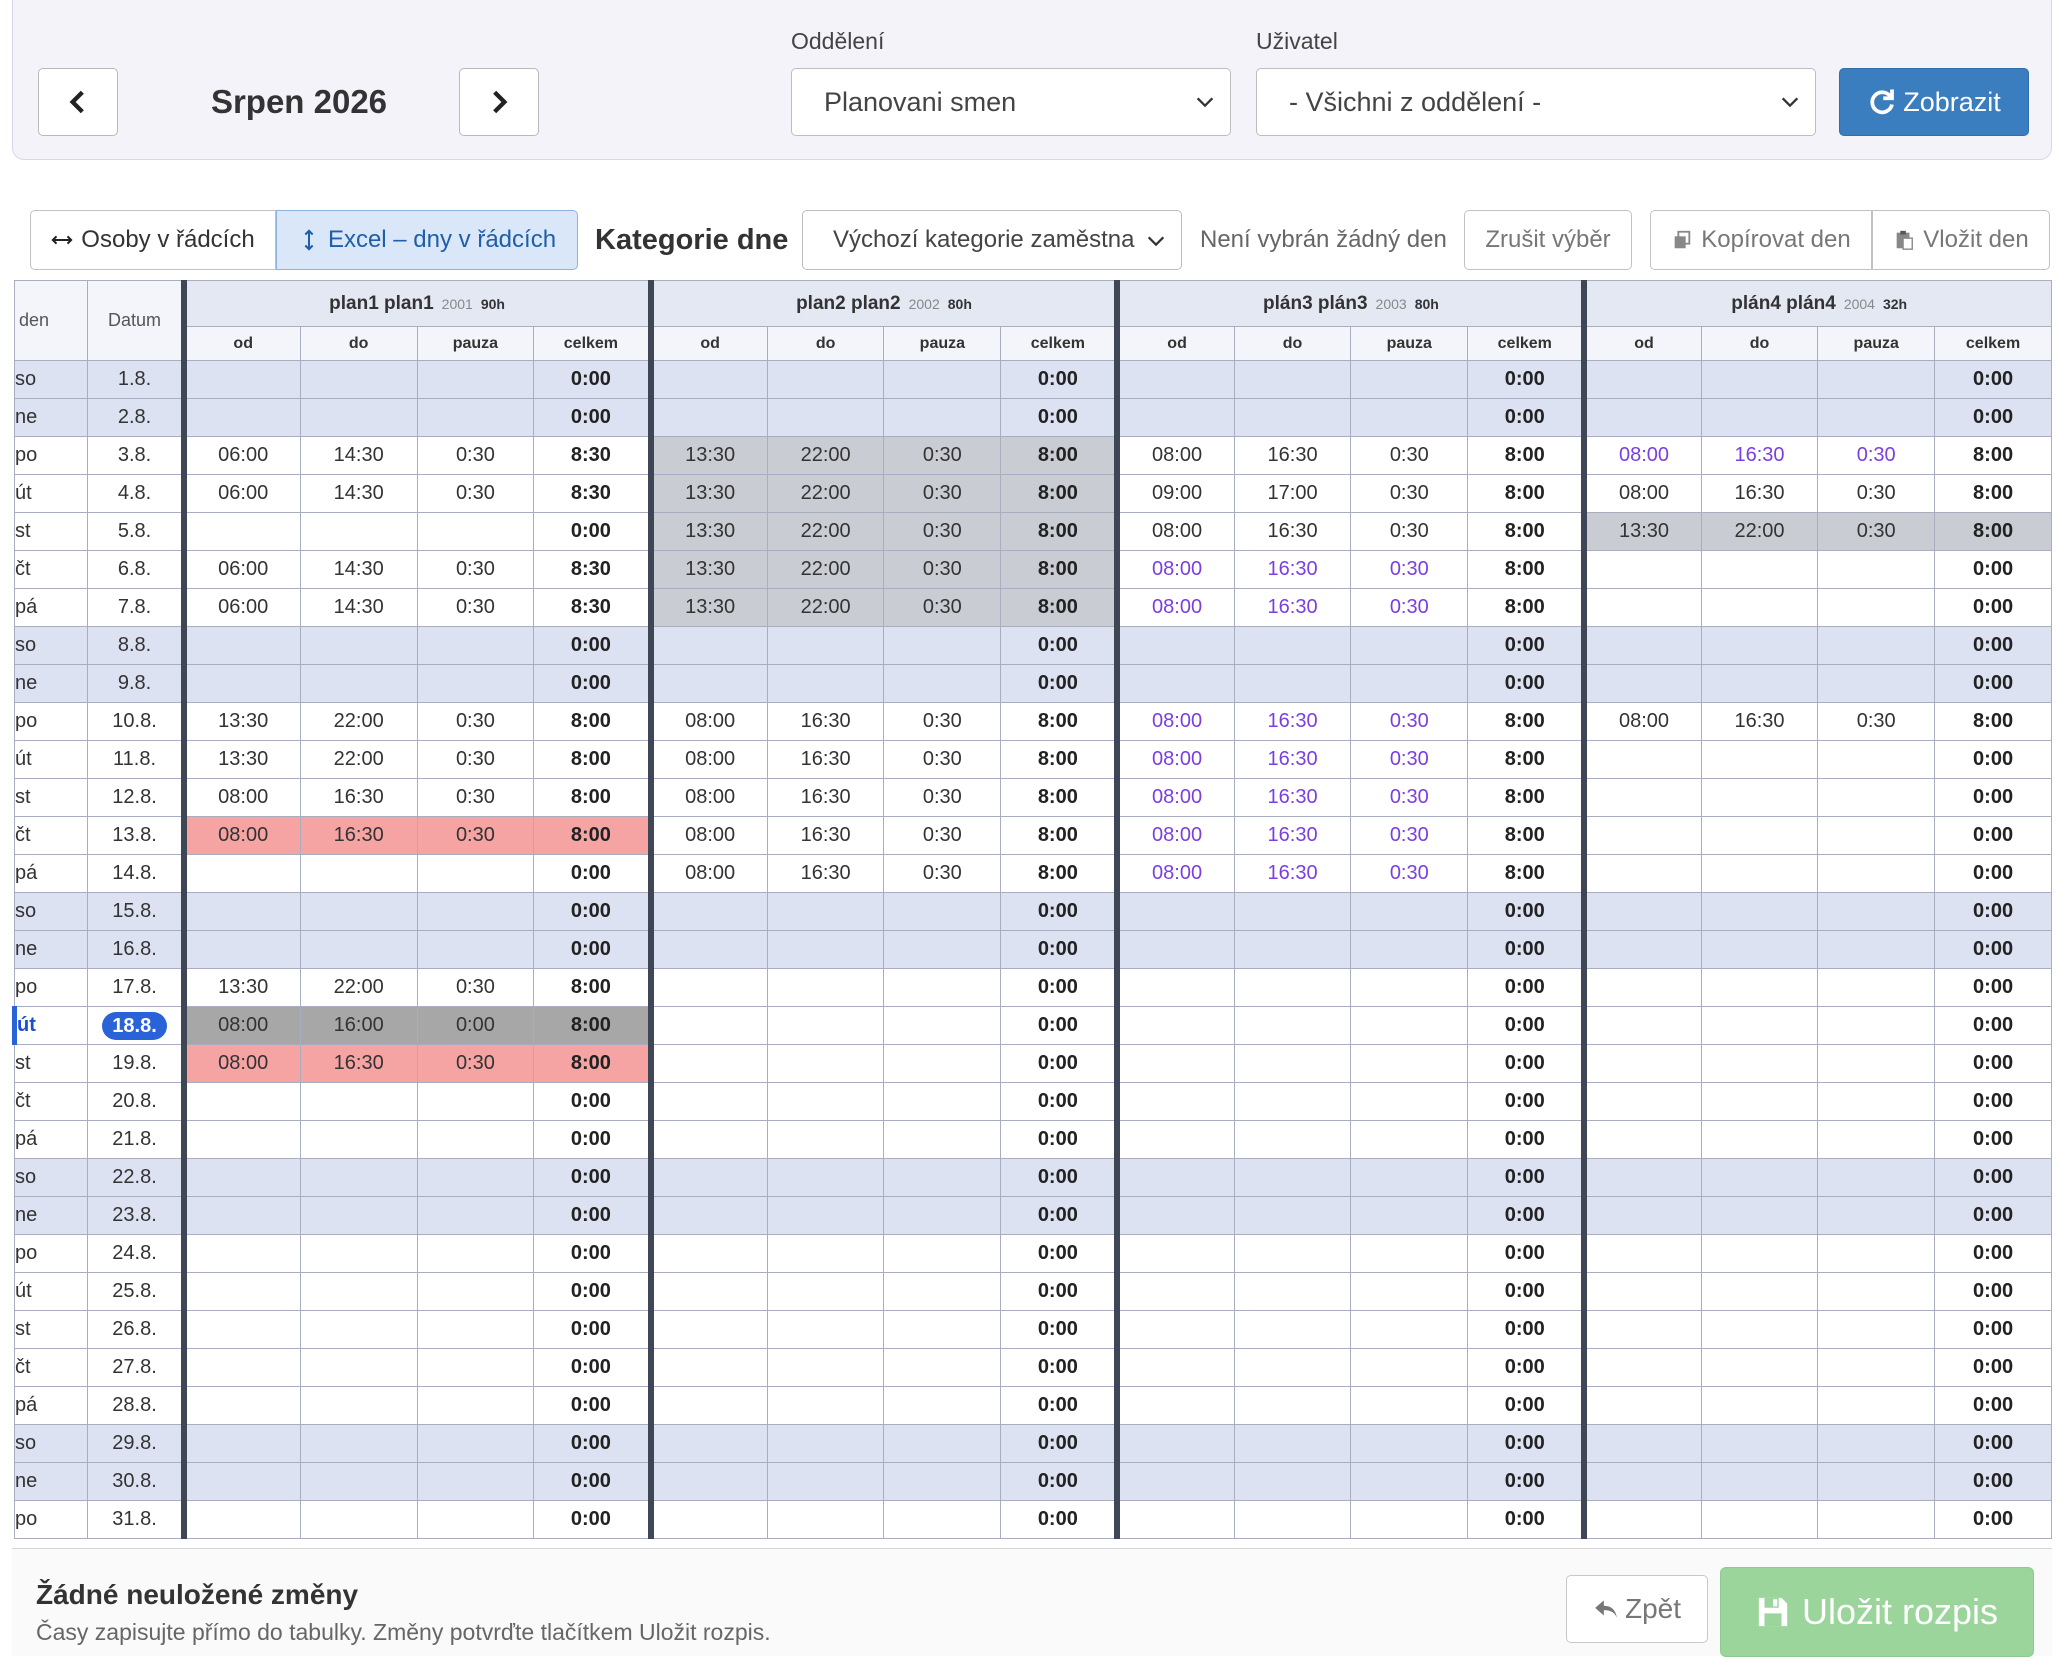  I want to click on save-schedule-button: Uložit rozpis, so click(1877, 1612).